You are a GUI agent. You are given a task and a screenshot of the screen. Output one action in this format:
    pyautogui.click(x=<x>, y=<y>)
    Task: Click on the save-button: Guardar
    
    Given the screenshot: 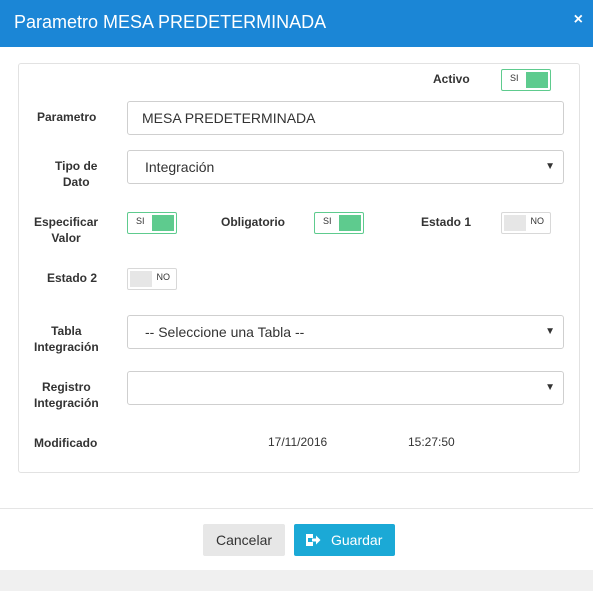 What is the action you would take?
    pyautogui.click(x=344, y=540)
    